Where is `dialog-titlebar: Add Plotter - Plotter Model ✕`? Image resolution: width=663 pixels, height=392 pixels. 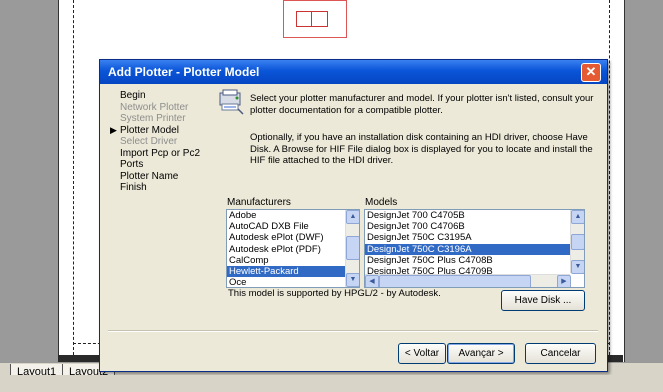 dialog-titlebar: Add Plotter - Plotter Model ✕ is located at coordinates (353, 72).